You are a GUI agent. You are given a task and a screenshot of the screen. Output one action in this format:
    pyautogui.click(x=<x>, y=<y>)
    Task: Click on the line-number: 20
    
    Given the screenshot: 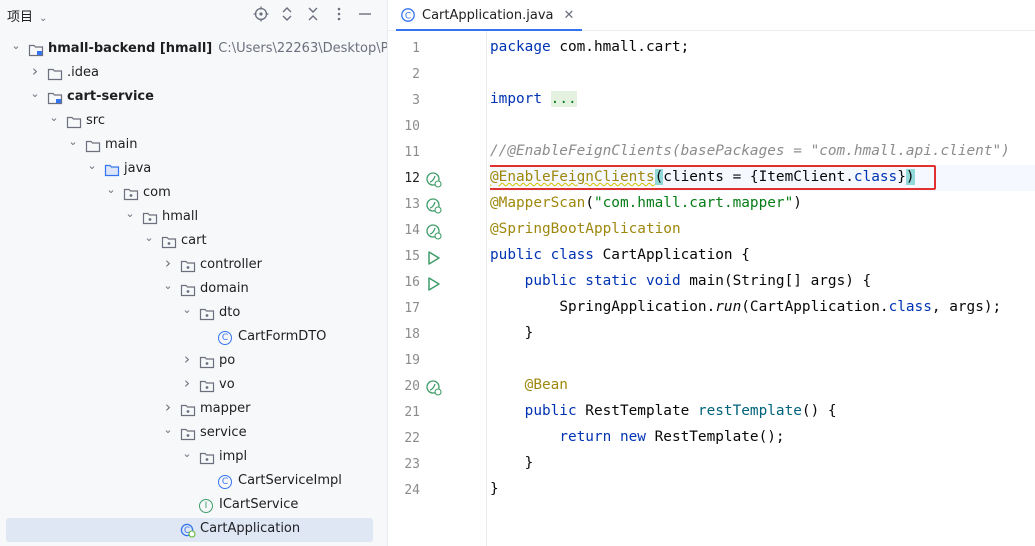 What is the action you would take?
    pyautogui.click(x=412, y=386)
    